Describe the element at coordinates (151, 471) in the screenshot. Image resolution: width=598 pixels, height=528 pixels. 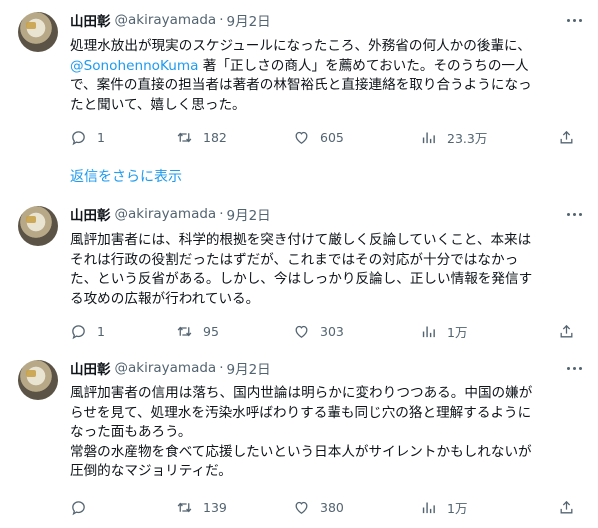
I see `tweet-line: 圧倒的なマジョリティだ。` at that location.